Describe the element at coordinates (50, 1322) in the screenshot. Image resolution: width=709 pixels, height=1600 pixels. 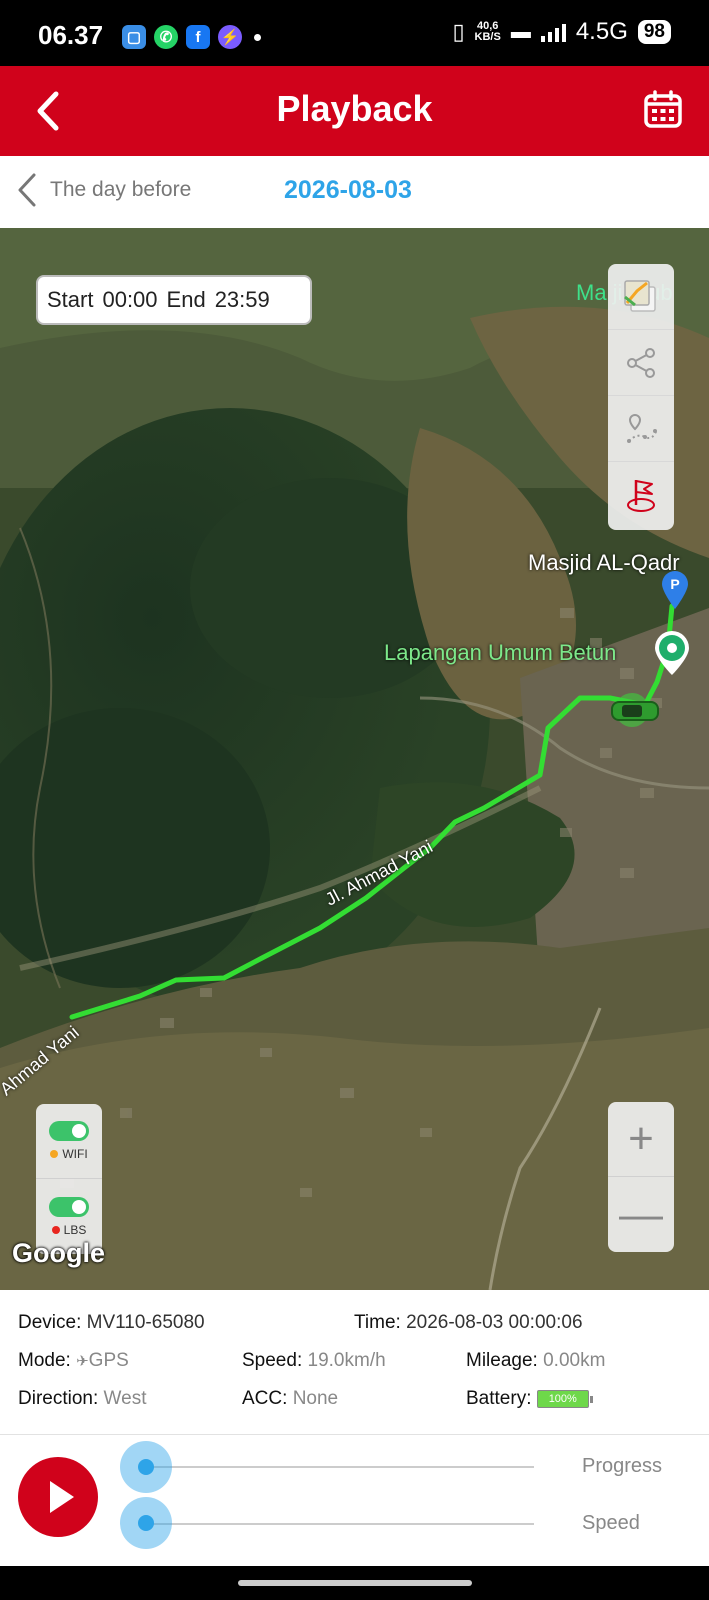
I see `device-label: Device:` at that location.